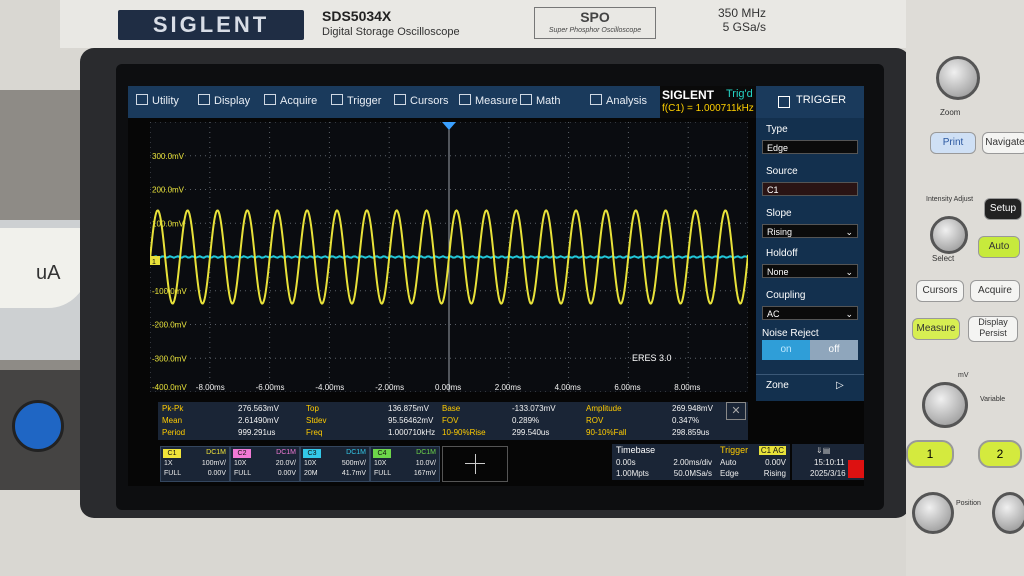 The width and height of the screenshot is (1024, 576). Describe the element at coordinates (168, 223) in the screenshot. I see `y-tick-label: 100.0mV` at that location.